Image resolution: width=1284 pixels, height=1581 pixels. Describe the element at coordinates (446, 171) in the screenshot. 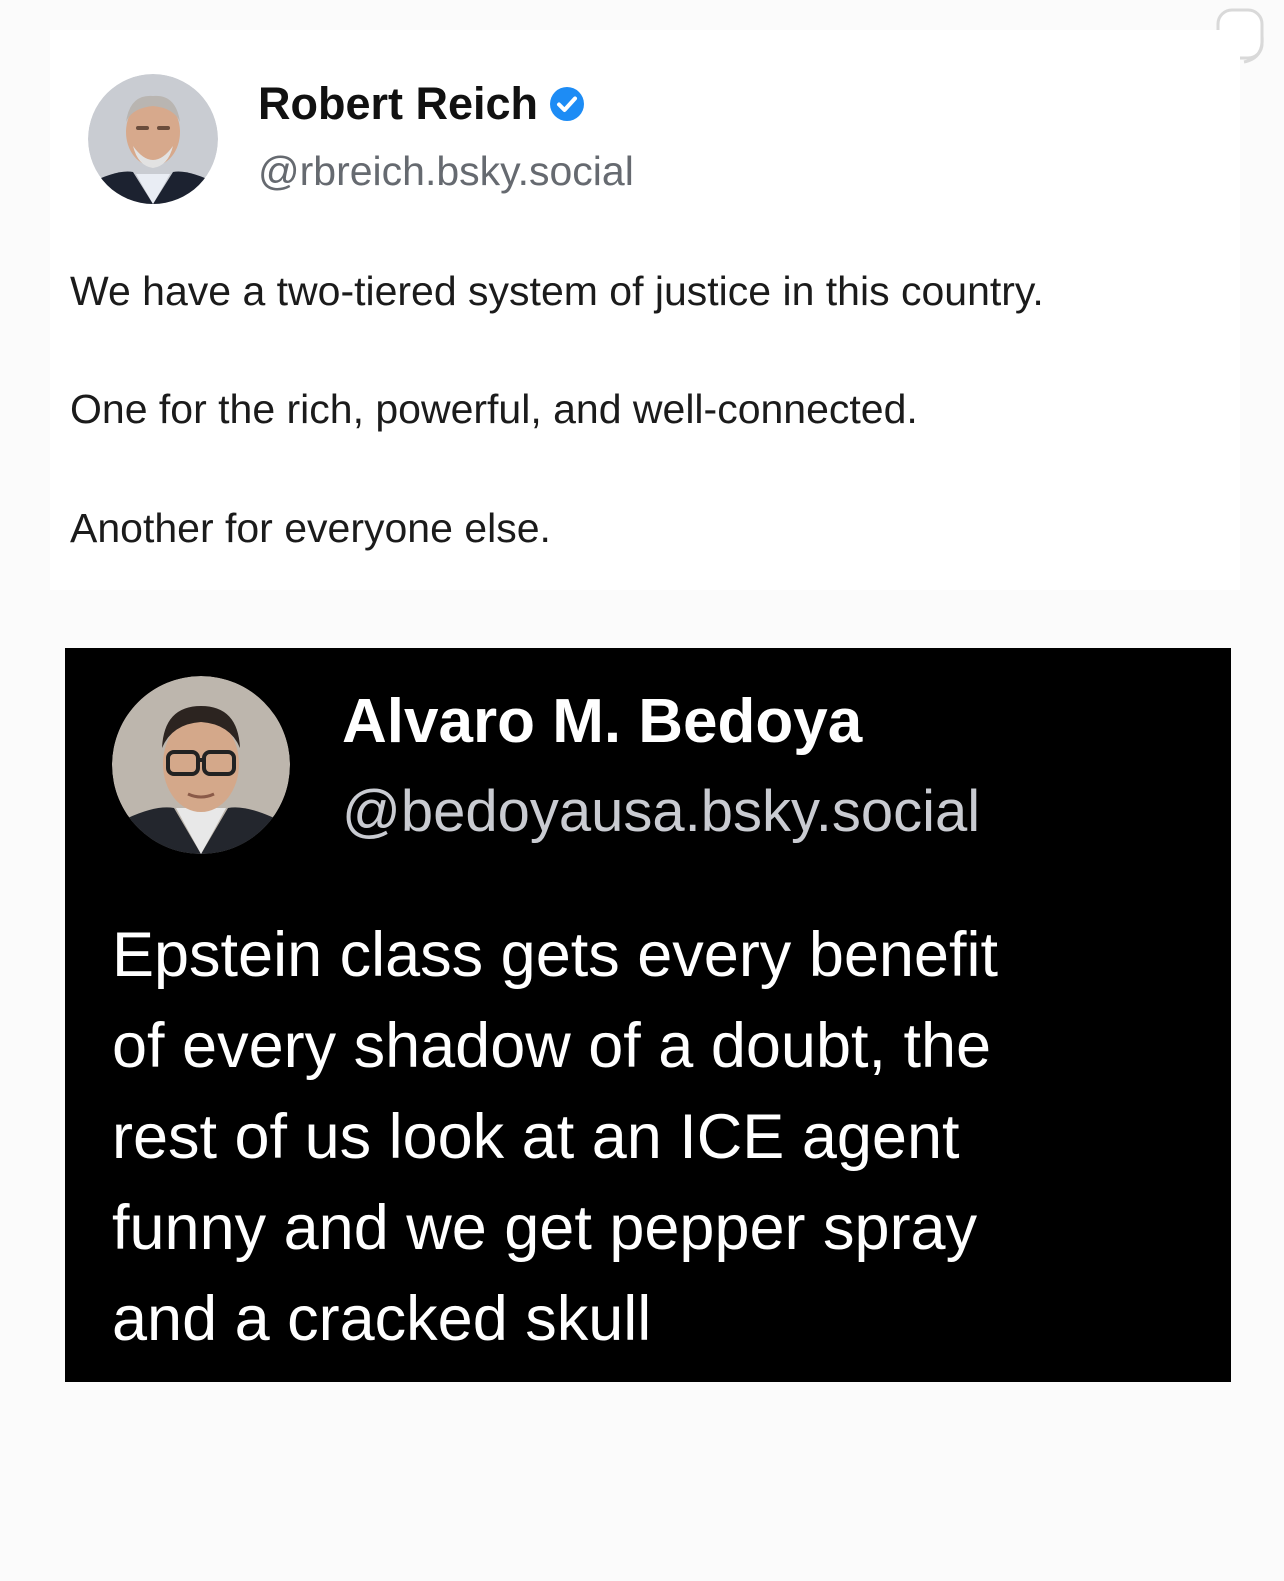

I see `author-handle: @rbreich.bsky.social` at that location.